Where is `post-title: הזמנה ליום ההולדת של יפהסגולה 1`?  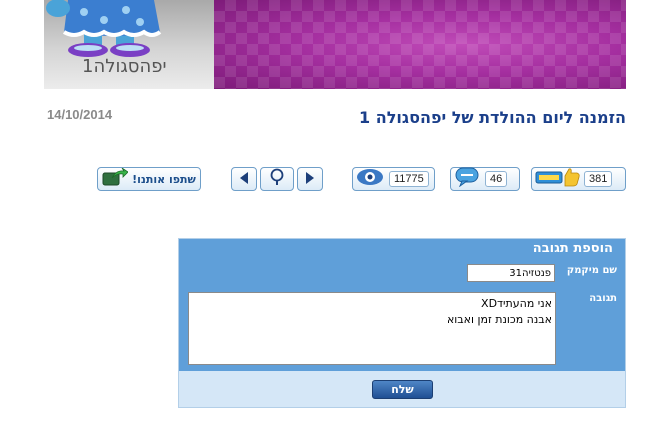 post-title: הזמנה ליום ההולדת של יפהסגולה 1 is located at coordinates (492, 117).